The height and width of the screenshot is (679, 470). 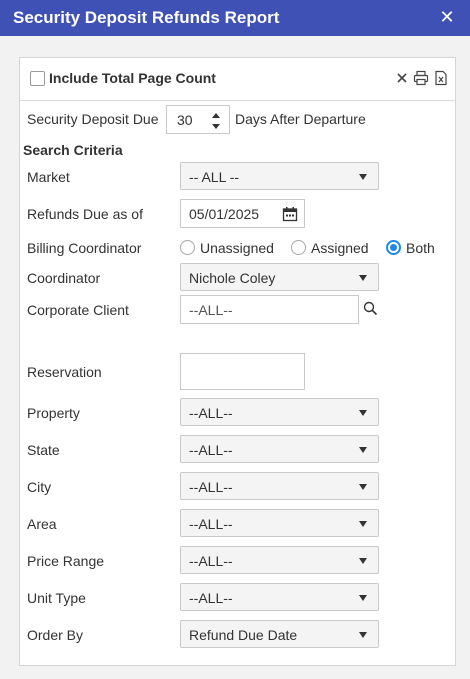 I want to click on search-criteria-heading: Search Criteria, so click(x=73, y=150).